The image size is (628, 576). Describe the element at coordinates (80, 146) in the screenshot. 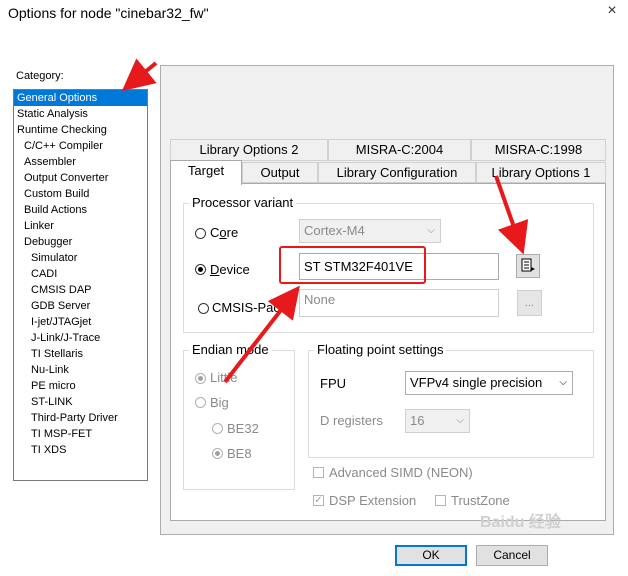

I see `category-item: C/C++ Compiler` at that location.